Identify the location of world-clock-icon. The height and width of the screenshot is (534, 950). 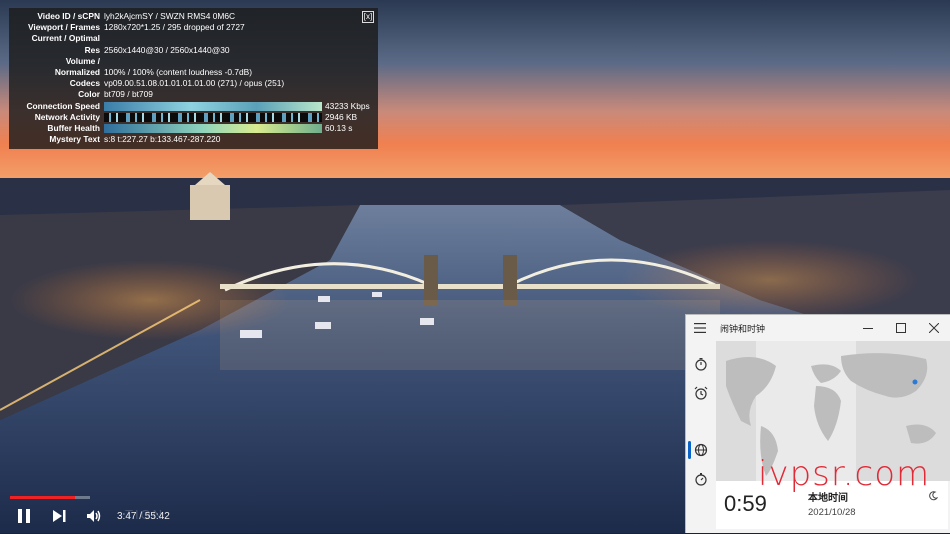
(701, 450).